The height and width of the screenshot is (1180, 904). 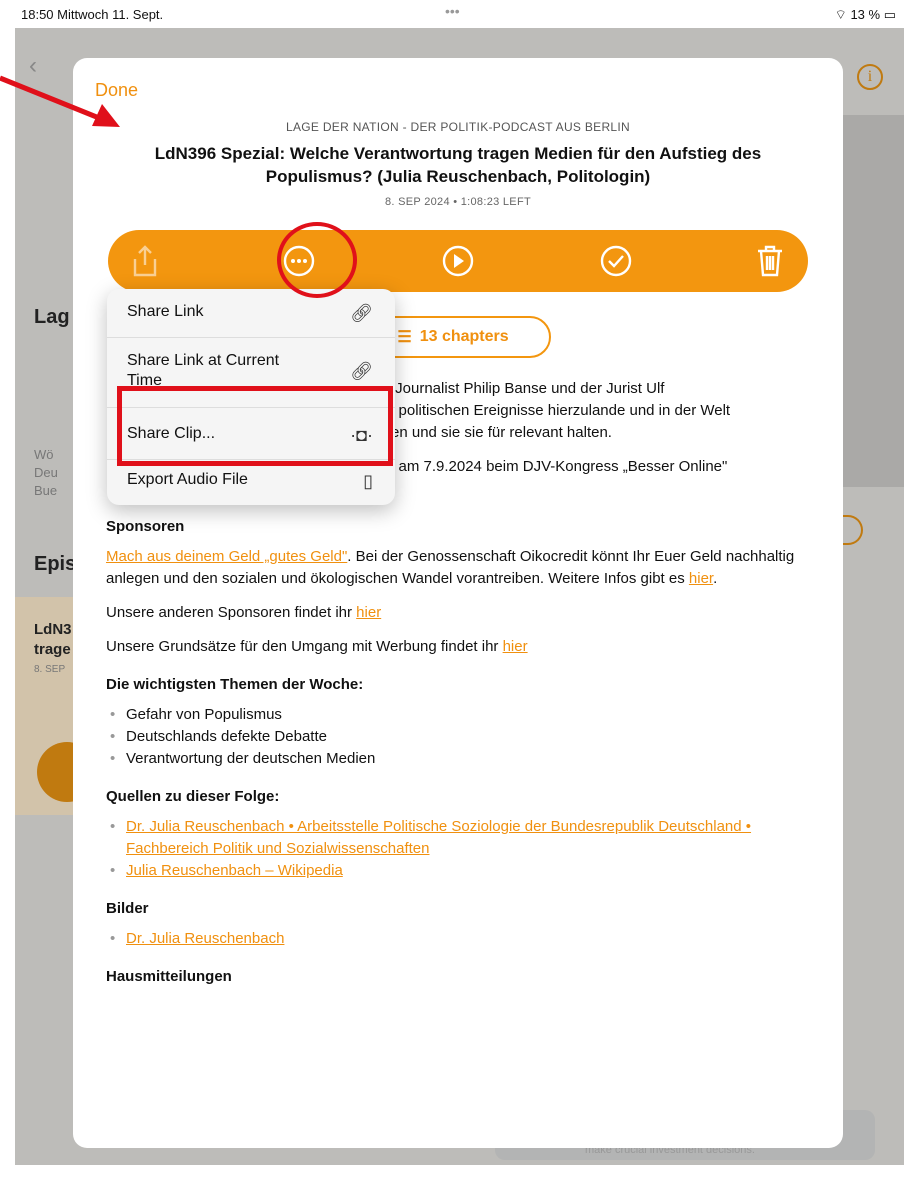 What do you see at coordinates (515, 646) in the screenshot?
I see `ad-principles-link: hier` at bounding box center [515, 646].